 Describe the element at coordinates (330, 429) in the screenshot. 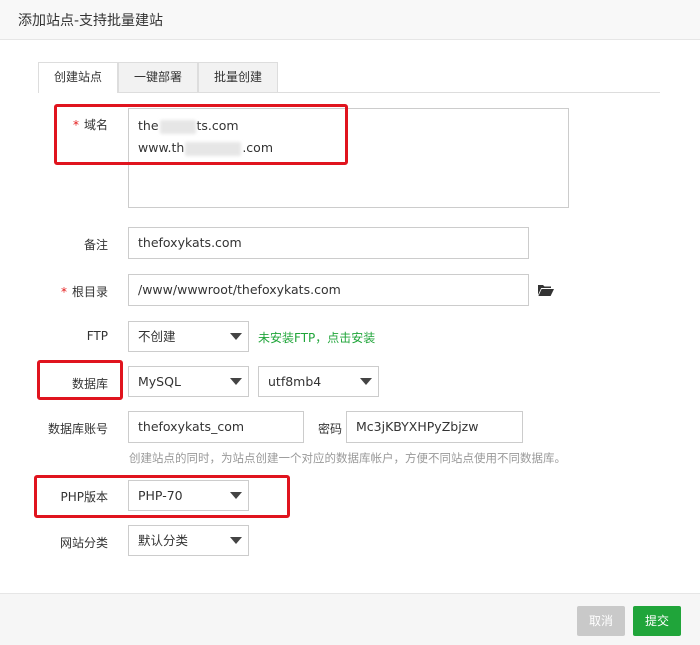

I see `password-label: 密码` at that location.